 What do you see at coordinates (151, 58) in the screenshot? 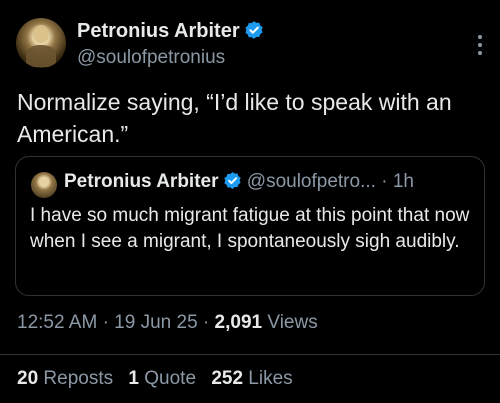
I see `author-handle: @soulofpetronius` at bounding box center [151, 58].